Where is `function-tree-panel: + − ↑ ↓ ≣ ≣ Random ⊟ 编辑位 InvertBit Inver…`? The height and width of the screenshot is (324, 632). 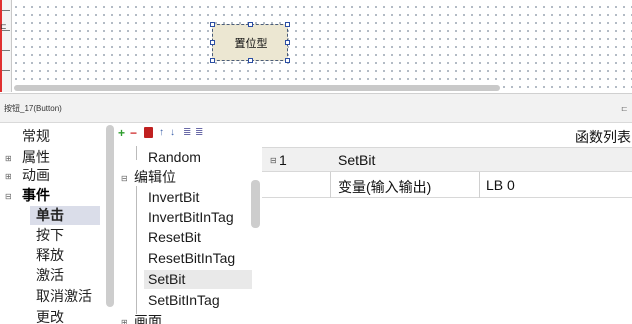
function-tree-panel: + − ↑ ↓ ≣ ≣ Random ⊟ 编辑位 InvertBit Inver… is located at coordinates (188, 224).